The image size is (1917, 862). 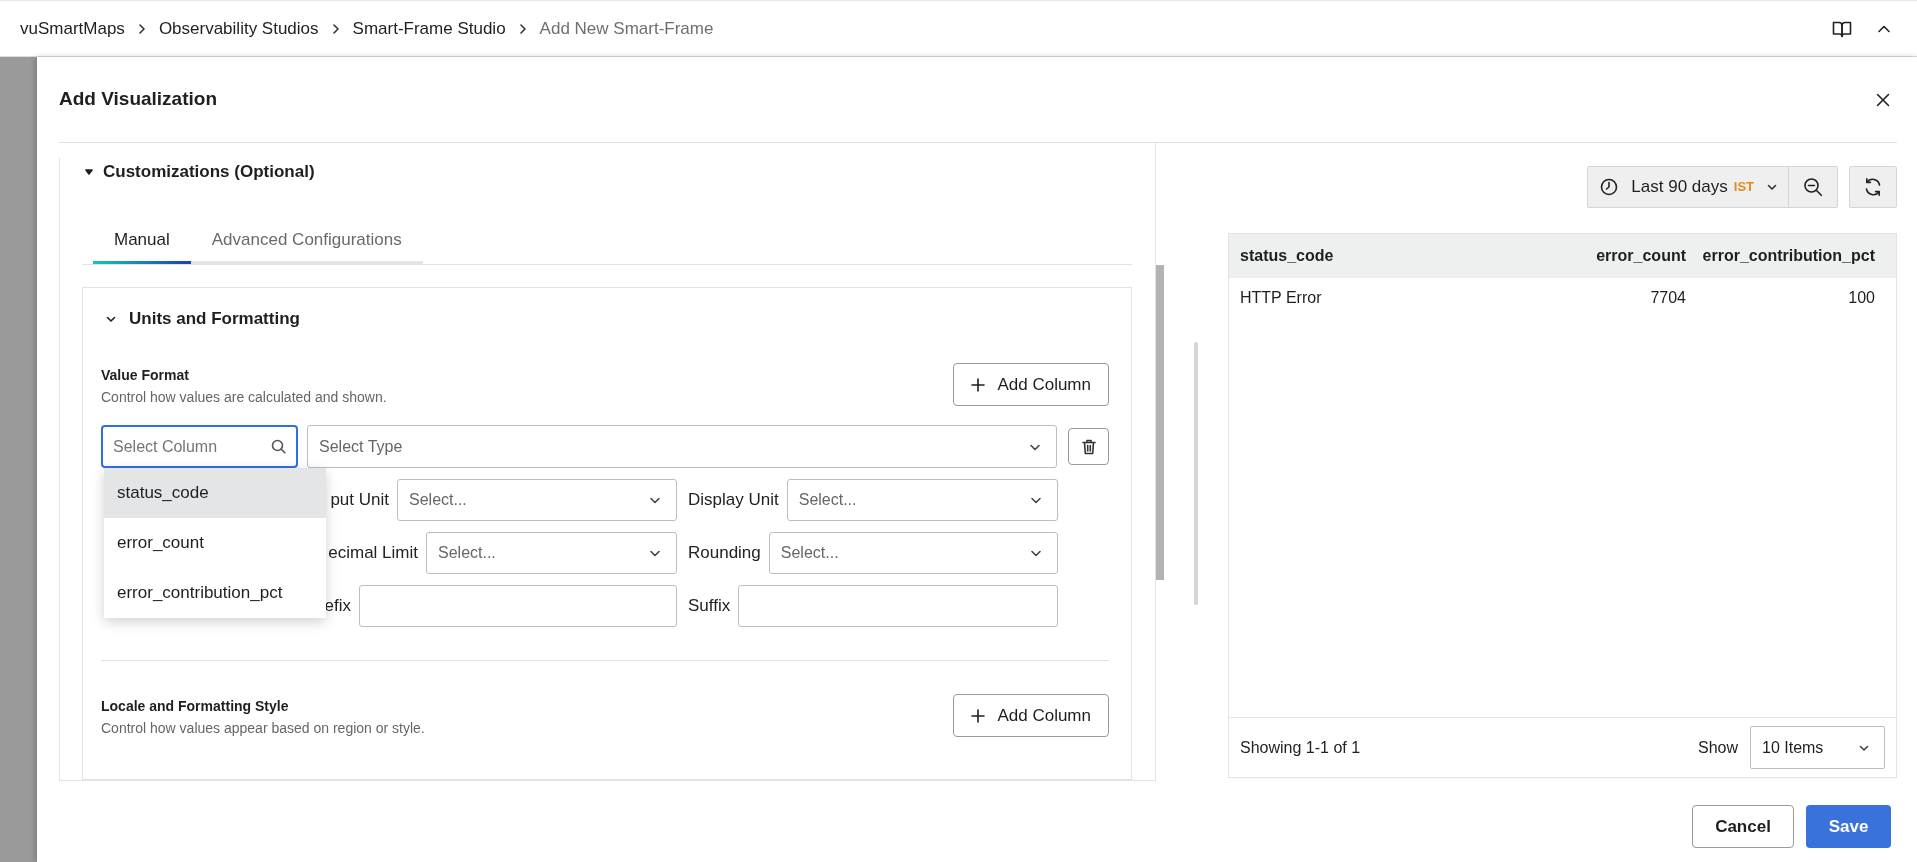 I want to click on field-label: Suffix, so click(x=709, y=606).